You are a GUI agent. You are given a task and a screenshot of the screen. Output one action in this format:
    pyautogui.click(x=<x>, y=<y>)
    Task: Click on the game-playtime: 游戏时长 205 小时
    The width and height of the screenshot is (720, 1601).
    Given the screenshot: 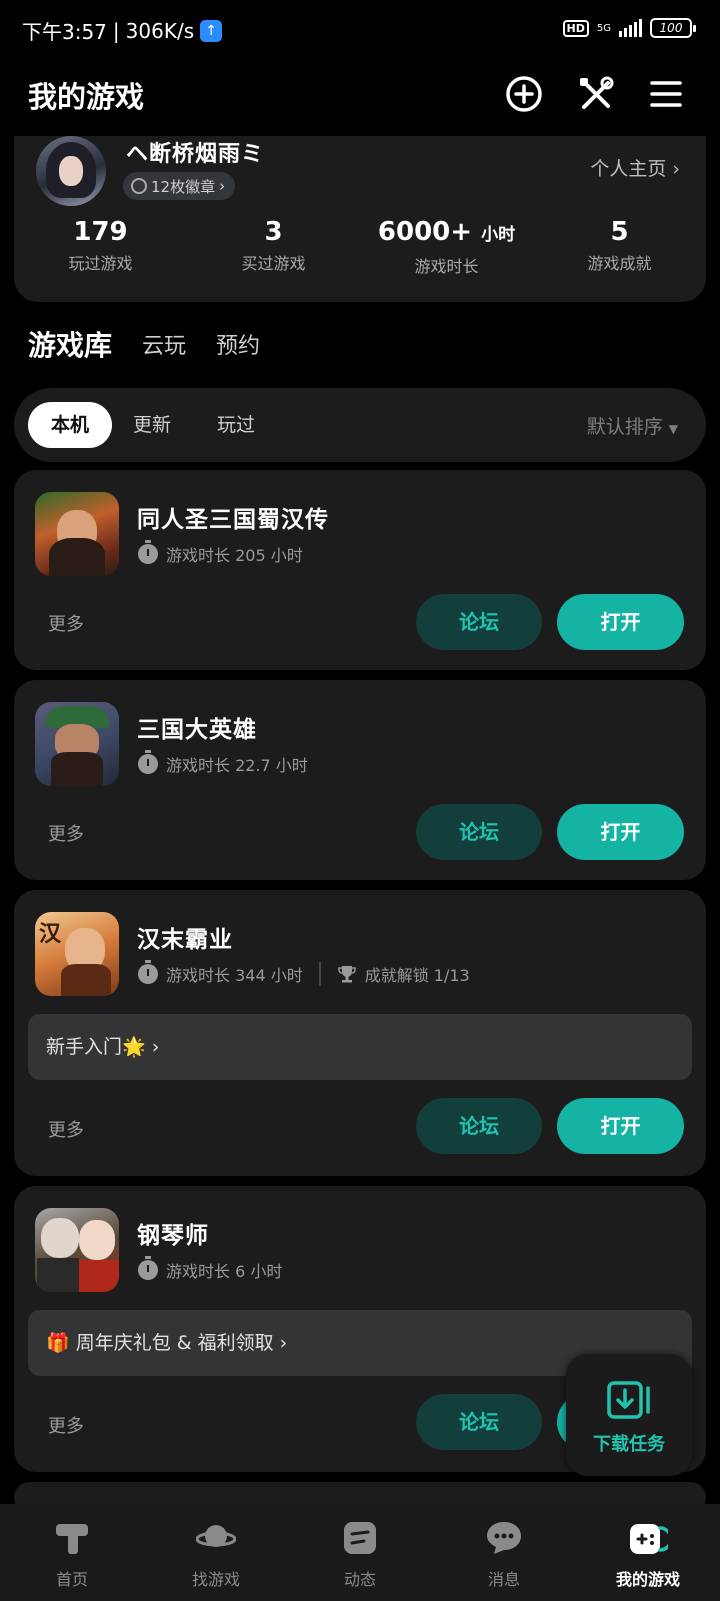 What is the action you would take?
    pyautogui.click(x=234, y=555)
    